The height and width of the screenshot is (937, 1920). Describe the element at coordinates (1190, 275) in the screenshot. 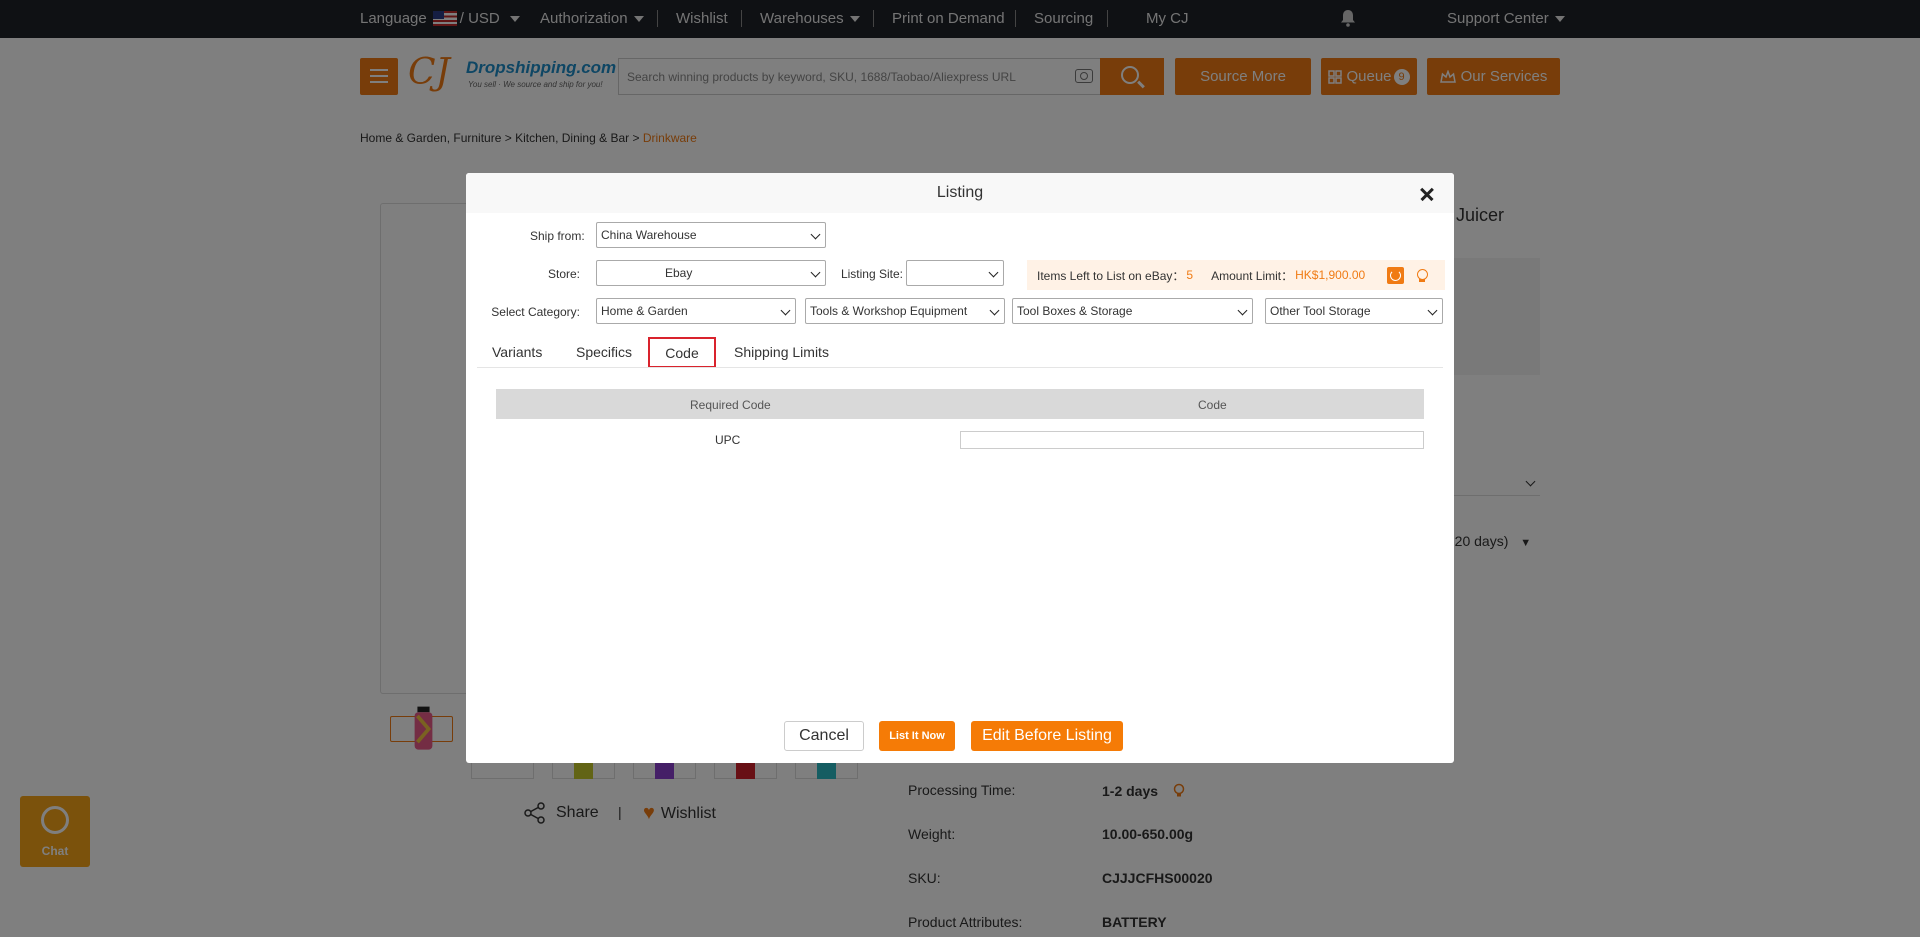

I see `items-left-value: 5` at that location.